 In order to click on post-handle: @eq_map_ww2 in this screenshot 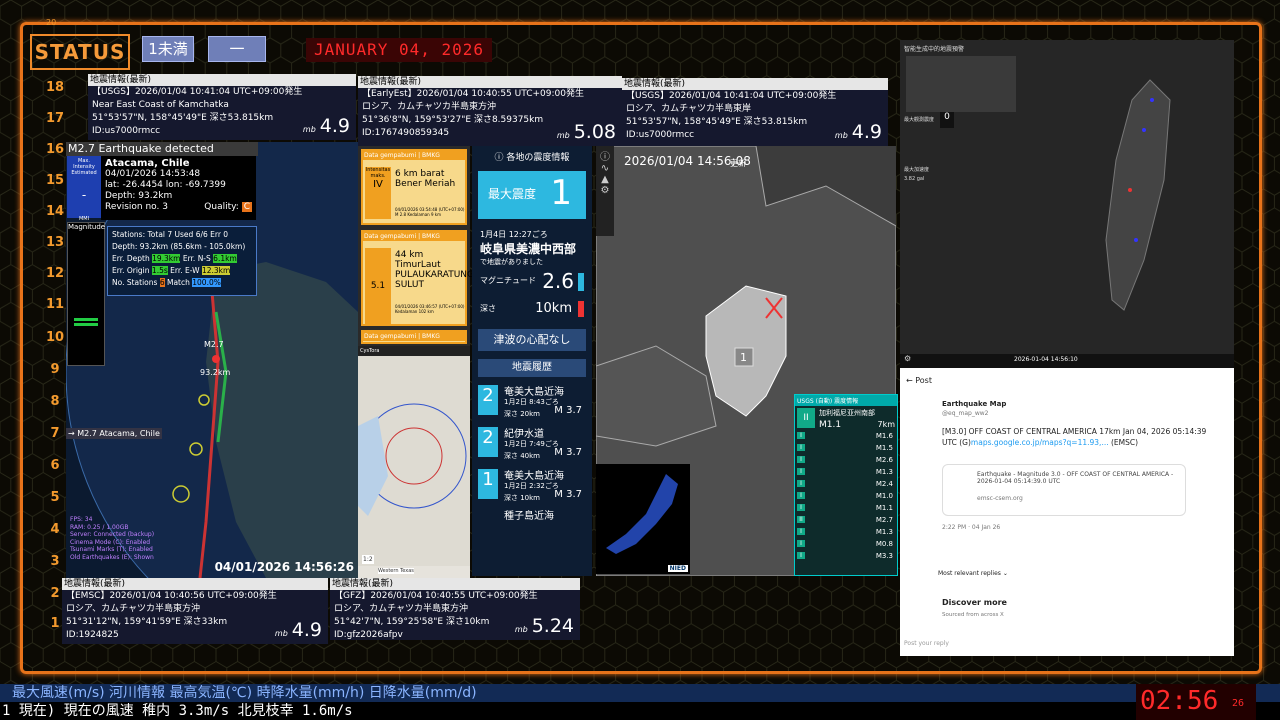, I will do `click(965, 413)`.